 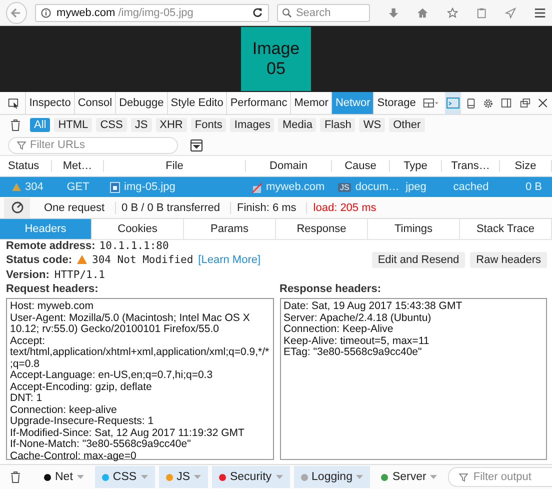 I want to click on transferred-cell-text: cached, so click(x=471, y=187).